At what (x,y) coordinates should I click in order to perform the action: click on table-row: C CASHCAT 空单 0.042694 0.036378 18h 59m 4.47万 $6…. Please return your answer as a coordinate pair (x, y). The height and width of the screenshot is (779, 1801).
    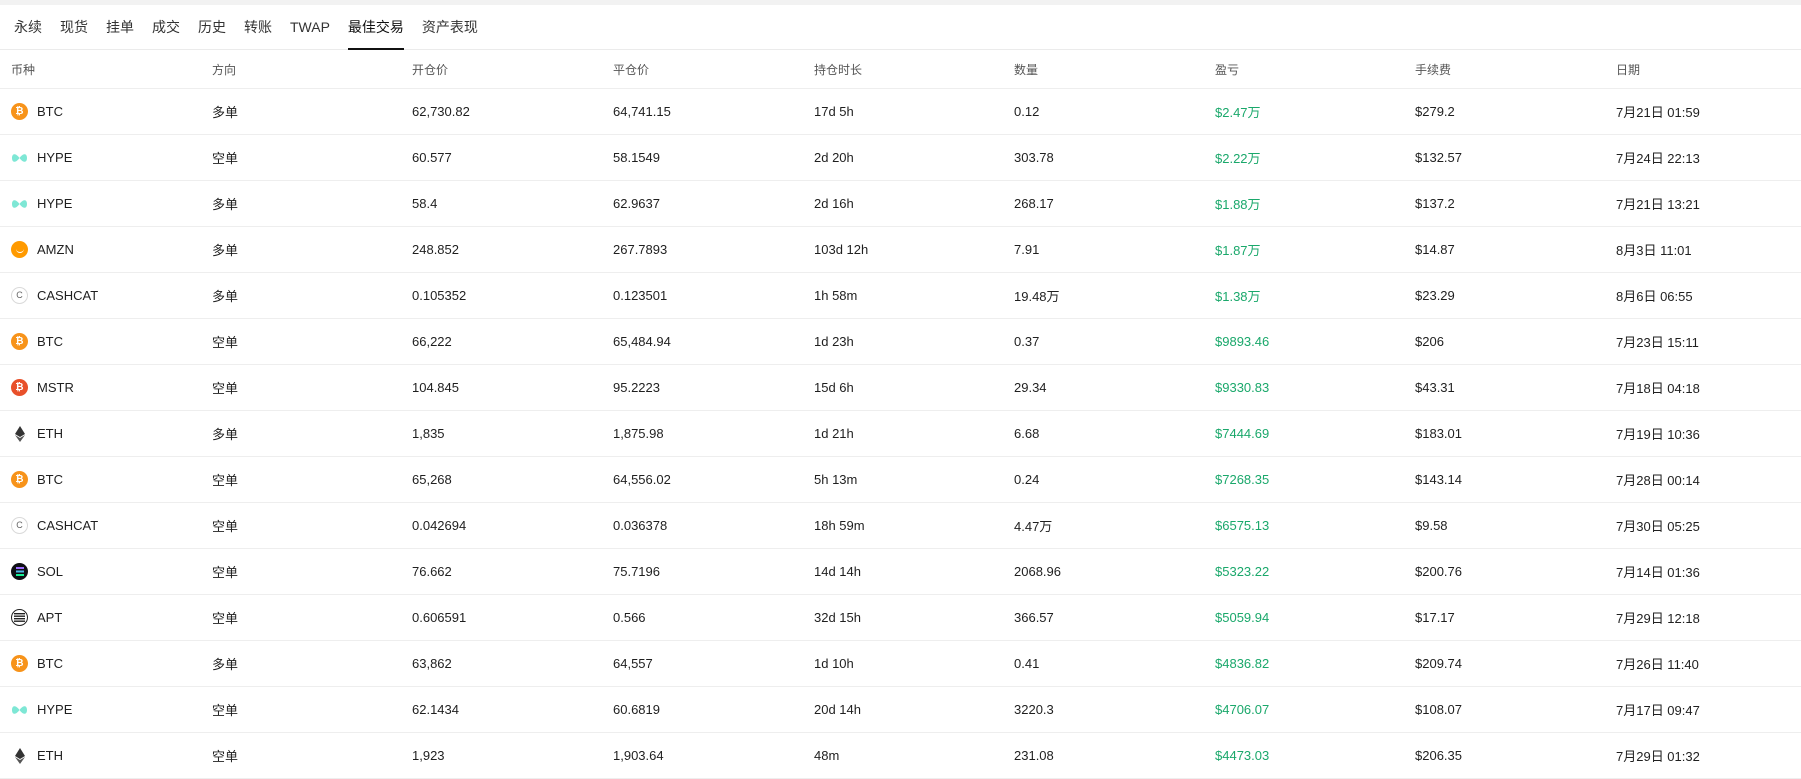
    Looking at the image, I should click on (900, 526).